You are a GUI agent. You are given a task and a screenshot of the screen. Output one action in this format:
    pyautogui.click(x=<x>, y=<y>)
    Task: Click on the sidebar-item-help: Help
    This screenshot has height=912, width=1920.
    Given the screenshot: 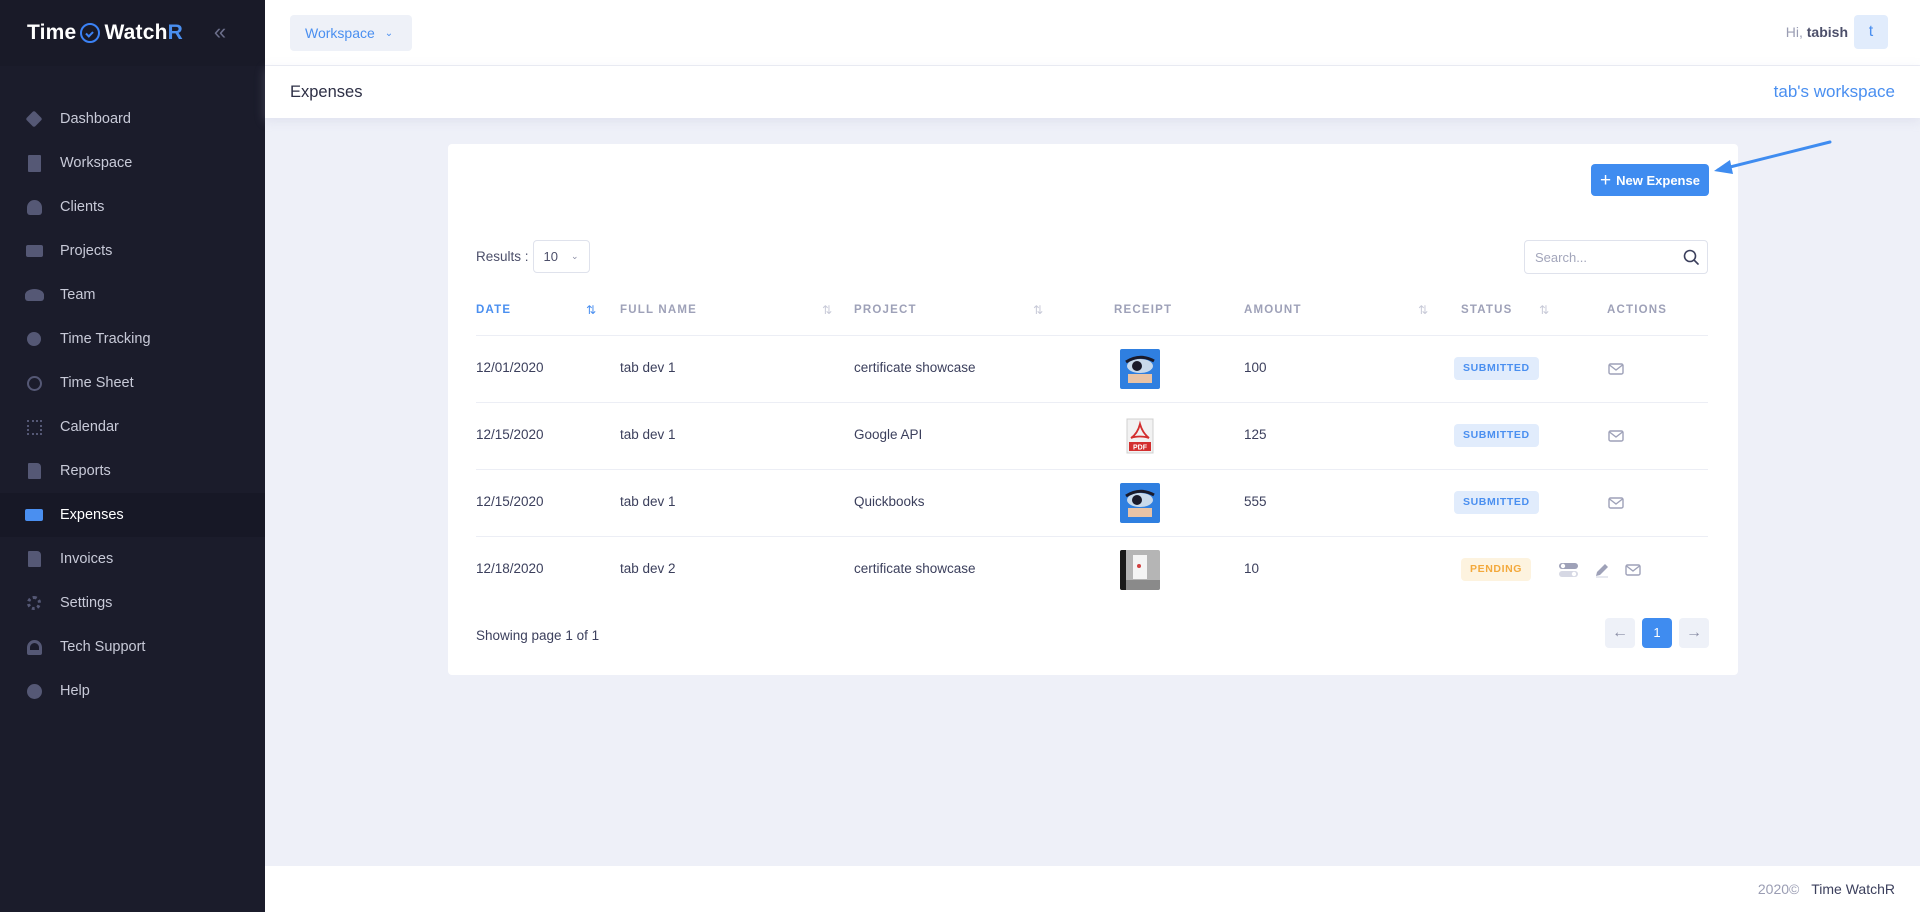 What is the action you would take?
    pyautogui.click(x=132, y=691)
    